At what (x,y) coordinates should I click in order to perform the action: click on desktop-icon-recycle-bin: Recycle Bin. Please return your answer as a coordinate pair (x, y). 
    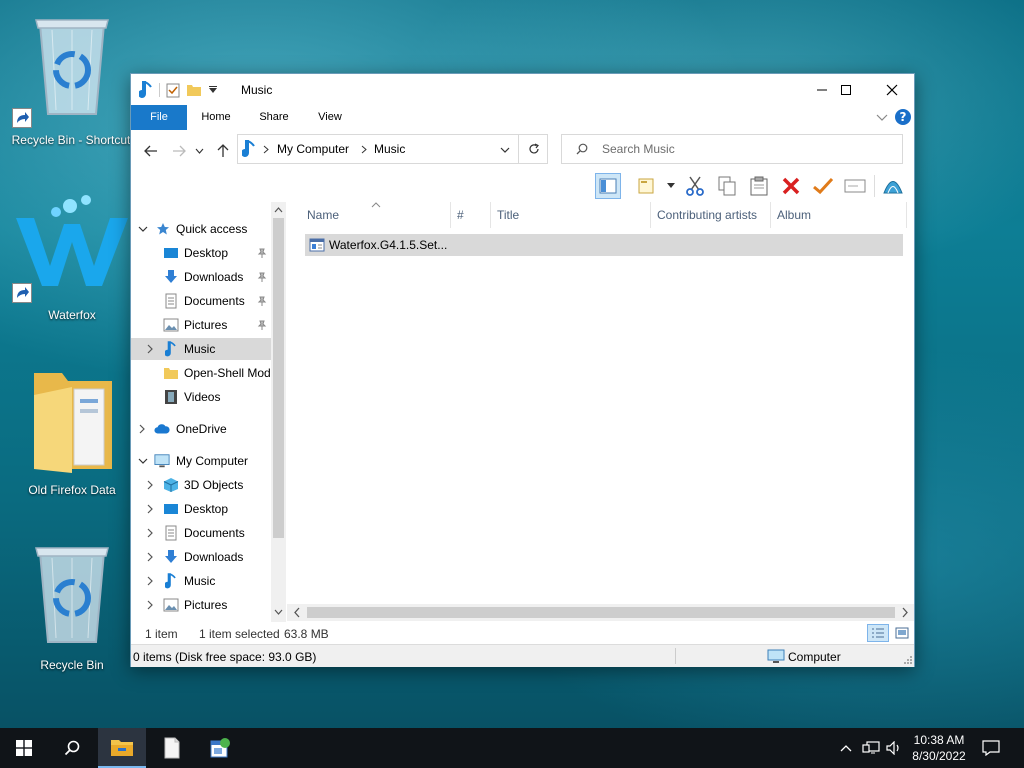
    Looking at the image, I should click on (72, 605).